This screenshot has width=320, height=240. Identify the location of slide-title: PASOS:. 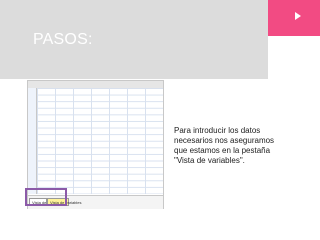
(63, 39).